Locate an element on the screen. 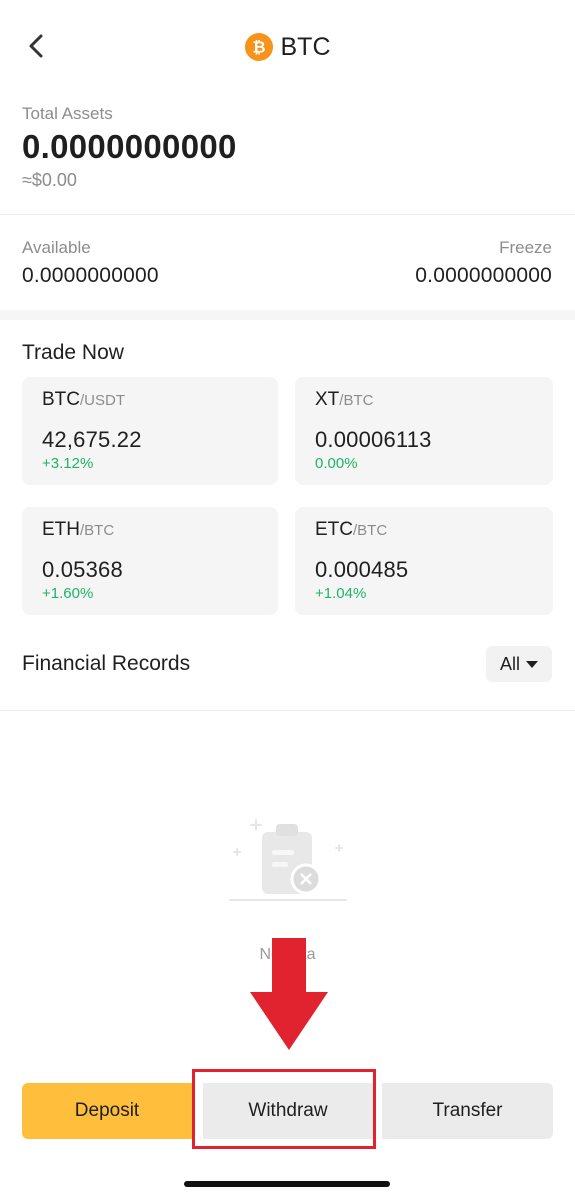 This screenshot has height=1200, width=575. pair-base: XT is located at coordinates (327, 399).